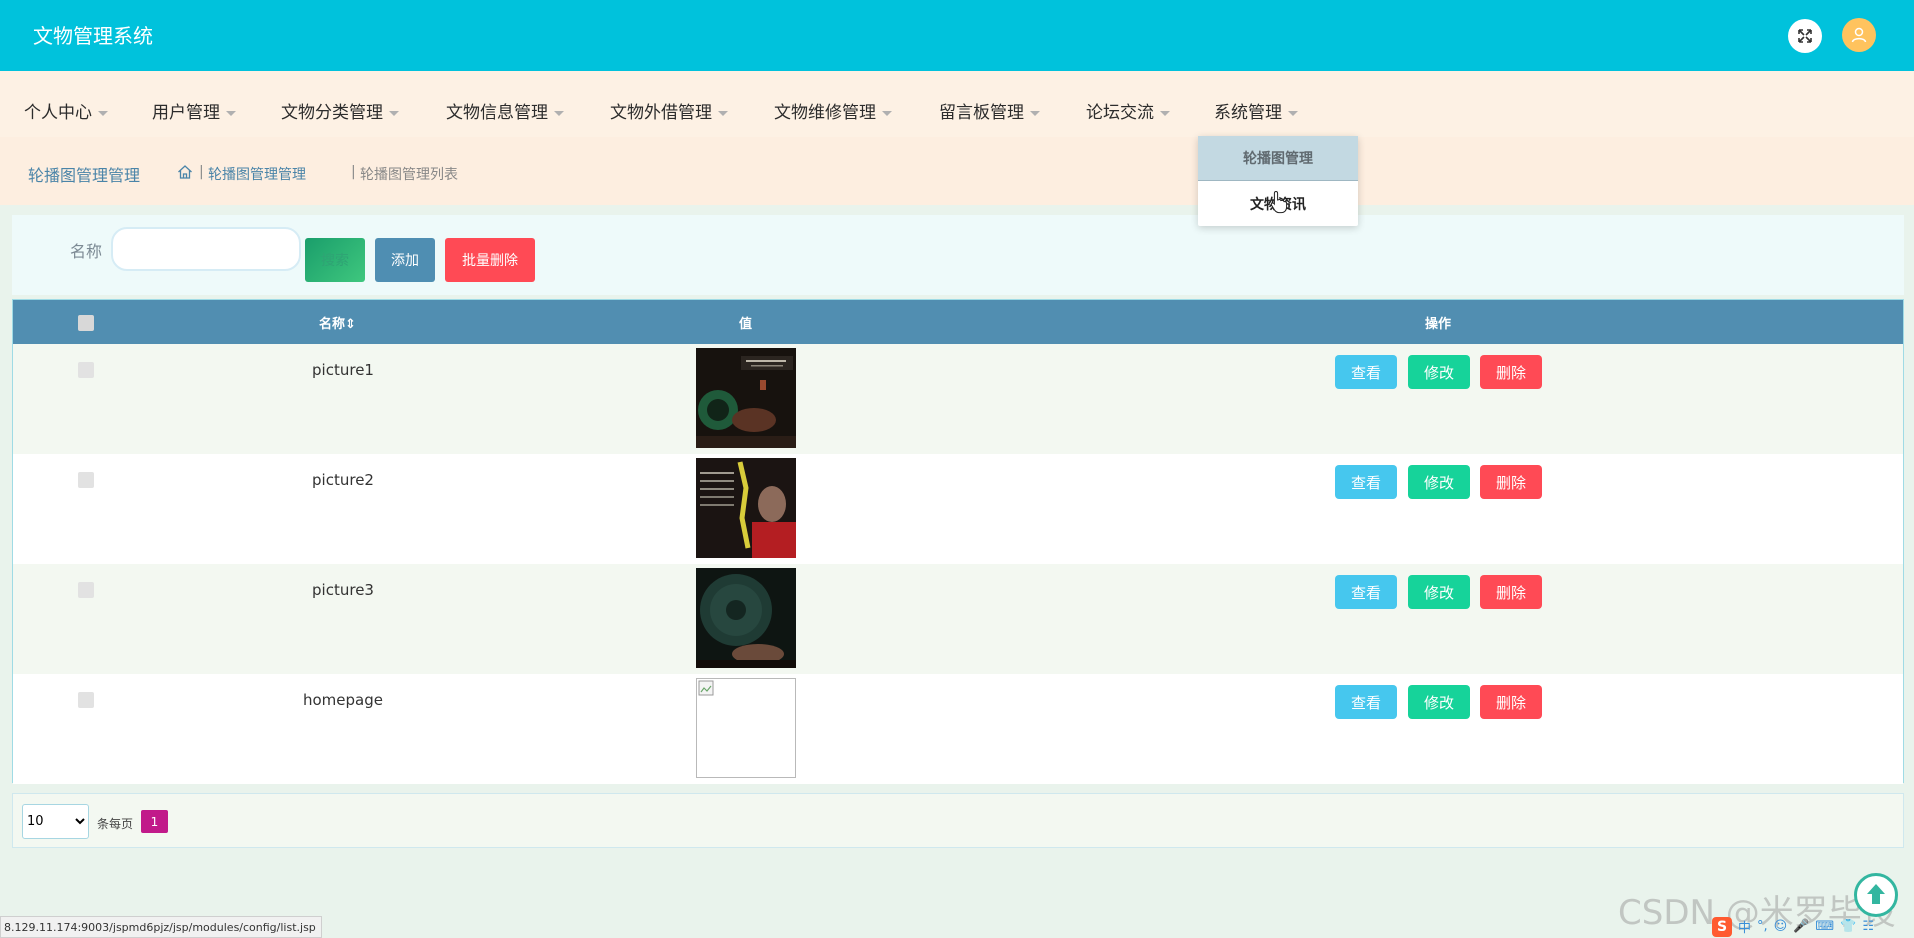 This screenshot has height=938, width=1914. What do you see at coordinates (335, 260) in the screenshot?
I see `search-button: 搜索` at bounding box center [335, 260].